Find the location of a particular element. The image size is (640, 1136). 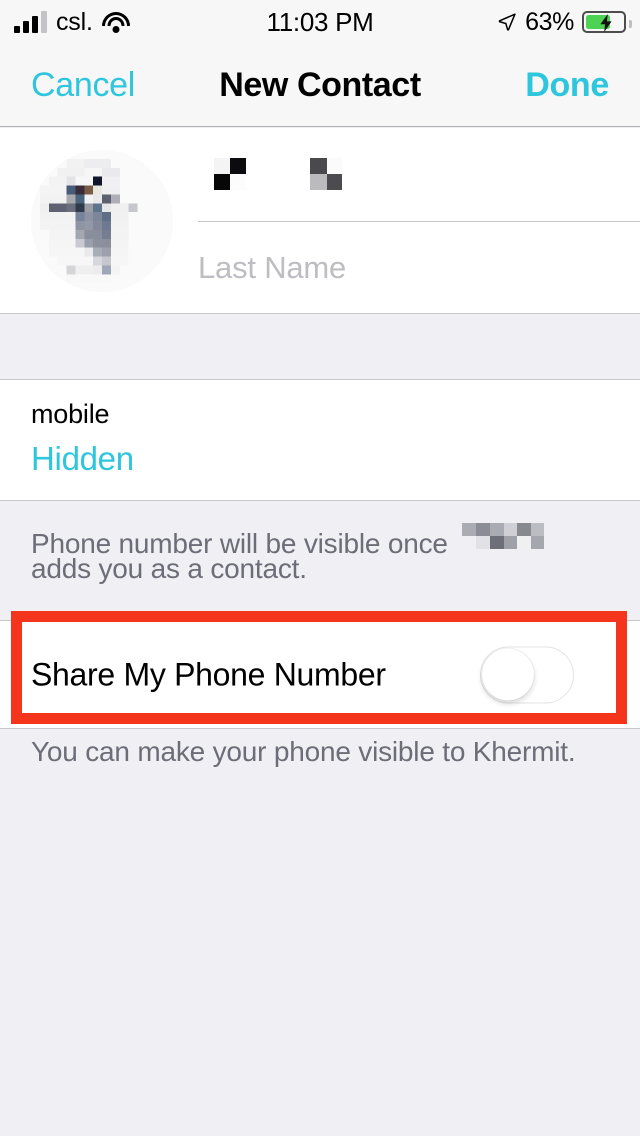

clock-label: 11:03 PM is located at coordinates (320, 21).